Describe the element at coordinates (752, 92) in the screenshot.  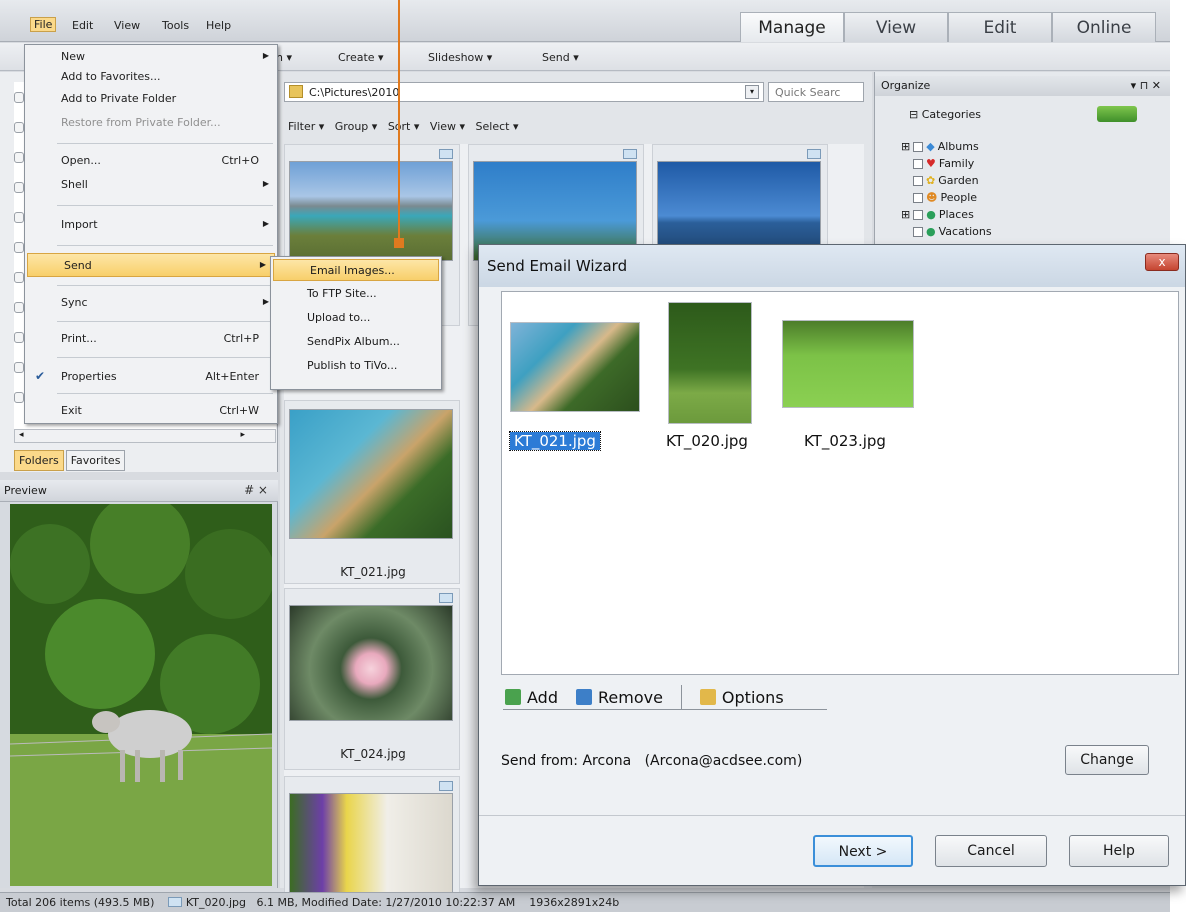
I see `address-dropdown-icon: ▾` at that location.